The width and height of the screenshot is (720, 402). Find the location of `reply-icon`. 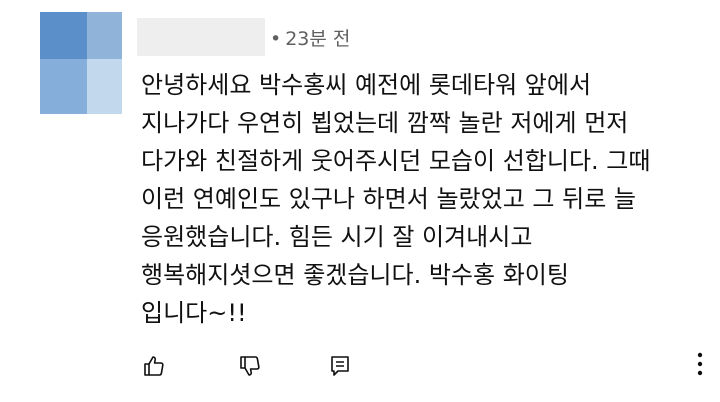

reply-icon is located at coordinates (340, 366).